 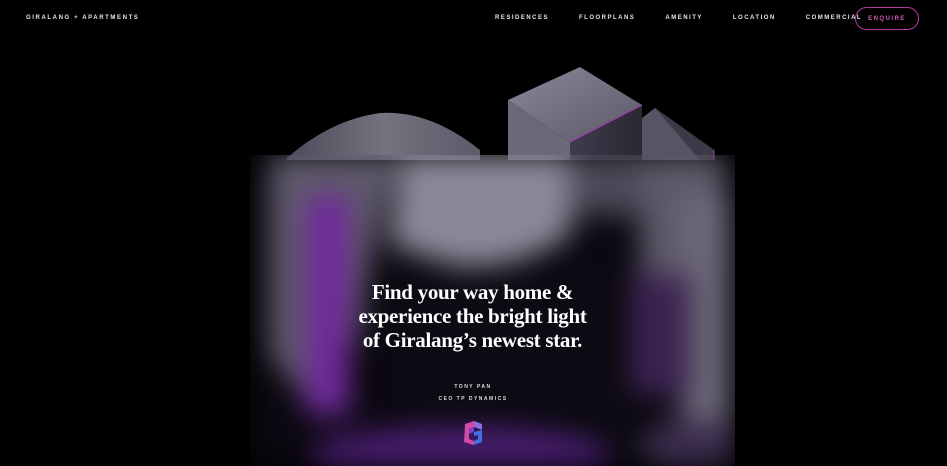 What do you see at coordinates (473, 399) in the screenshot?
I see `quote-author-role: CEO TP DYNAMICS` at bounding box center [473, 399].